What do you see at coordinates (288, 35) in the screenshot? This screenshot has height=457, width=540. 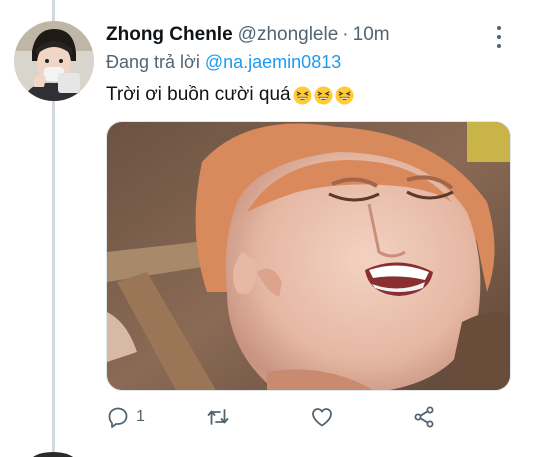 I see `user-handle: @zhonglele` at bounding box center [288, 35].